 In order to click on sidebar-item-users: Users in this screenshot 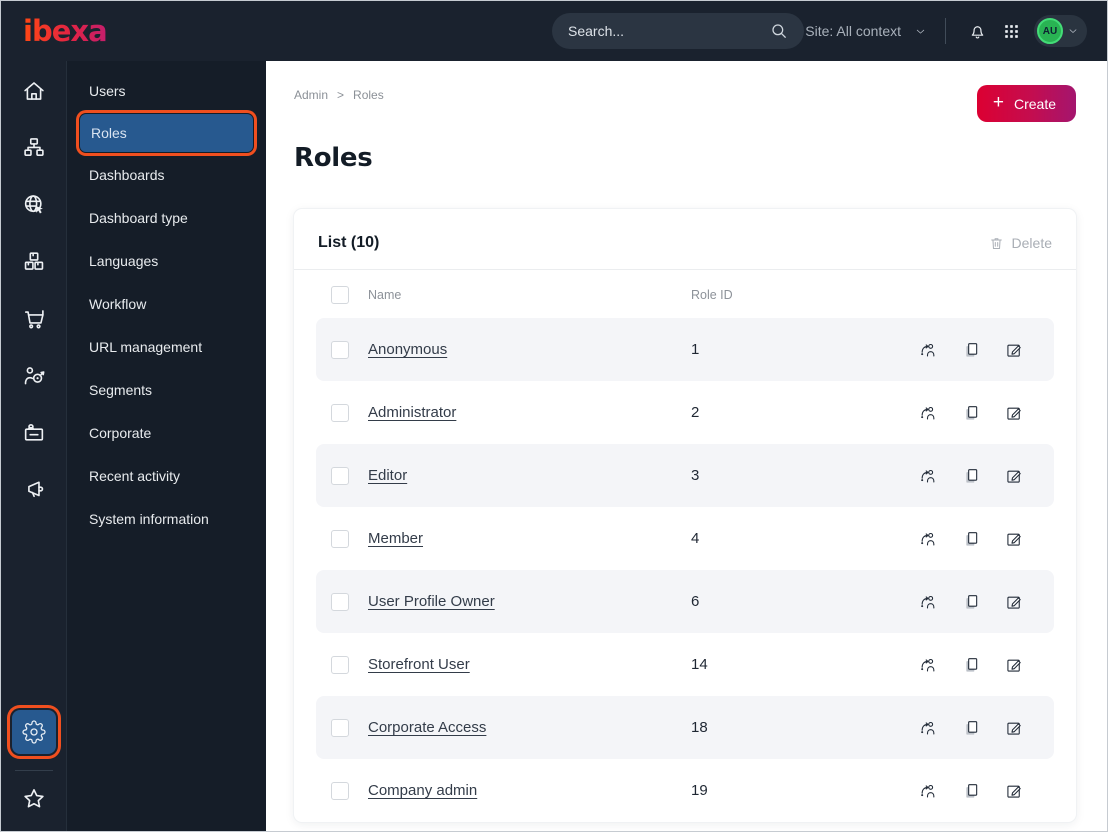, I will do `click(166, 90)`.